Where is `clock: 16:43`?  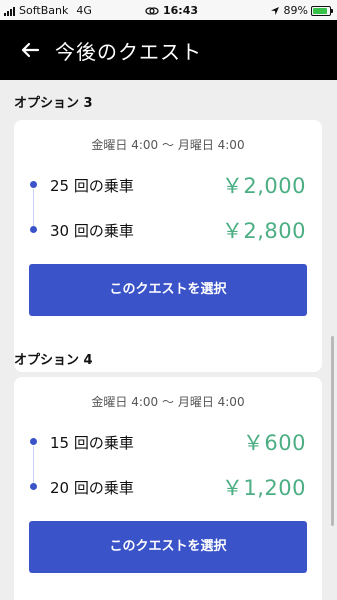 clock: 16:43 is located at coordinates (181, 10).